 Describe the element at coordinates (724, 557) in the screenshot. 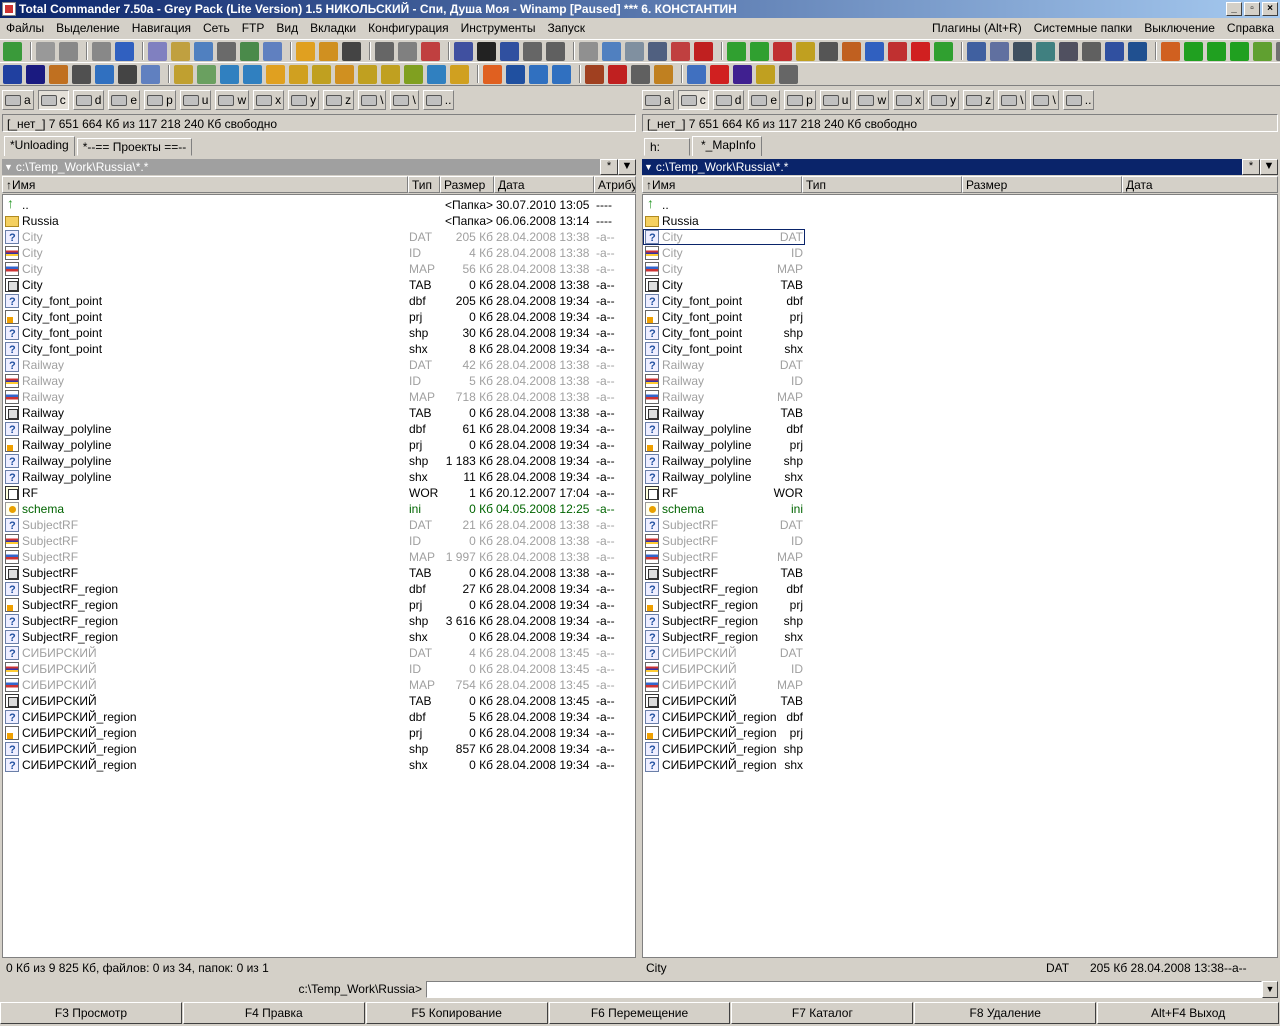

I see `table-row: SubjectRF MAP` at that location.